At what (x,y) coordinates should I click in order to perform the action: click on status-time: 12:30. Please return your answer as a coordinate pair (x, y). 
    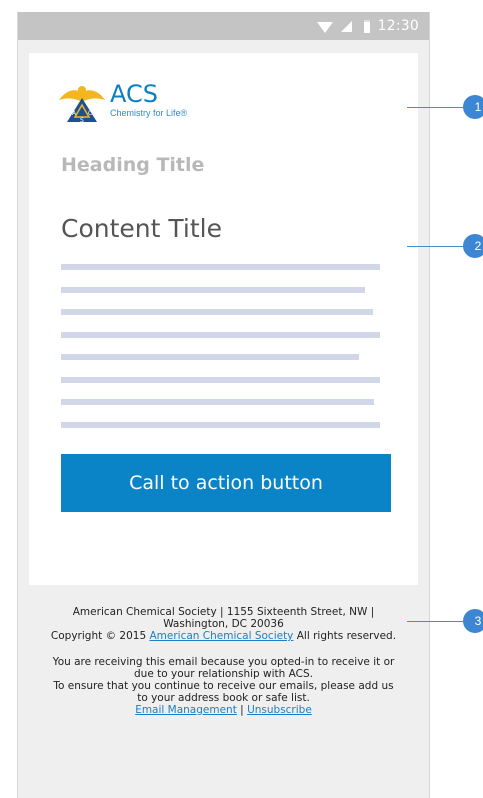
    Looking at the image, I should click on (398, 26).